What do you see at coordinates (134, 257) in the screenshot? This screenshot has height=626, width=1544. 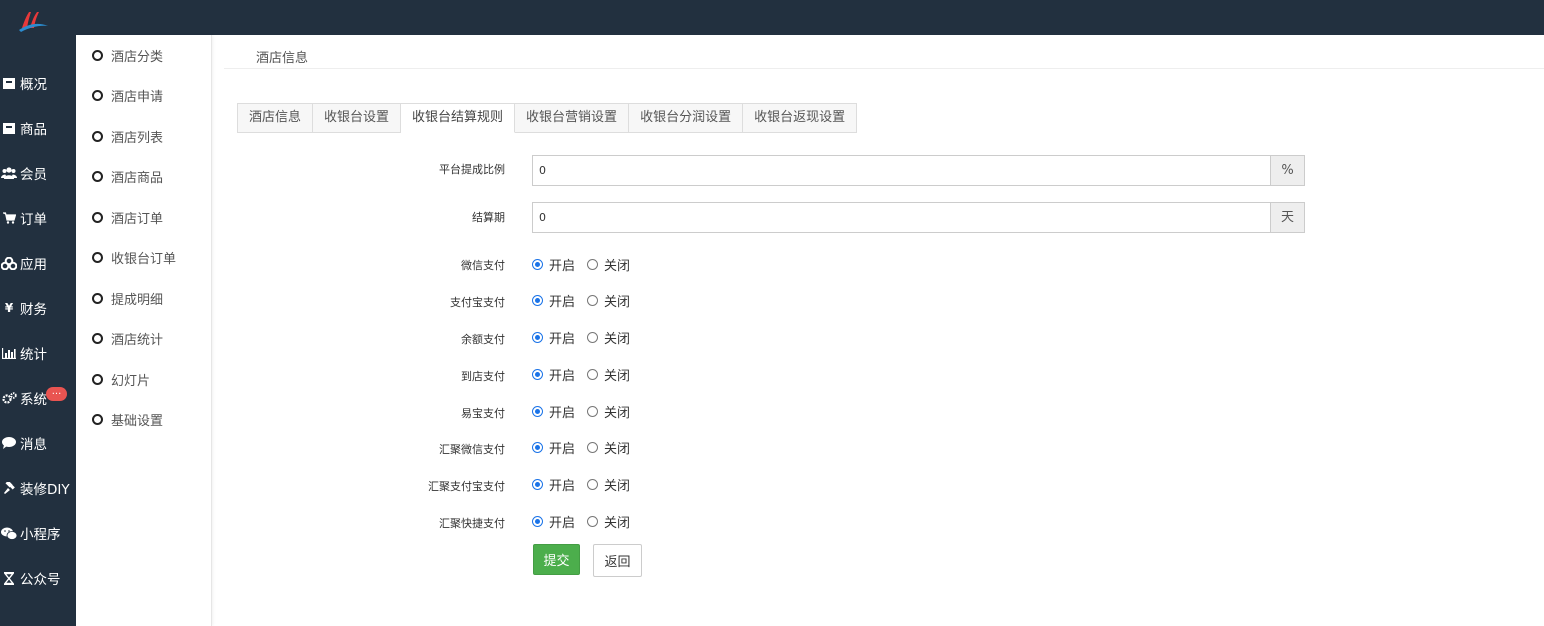 I see `subnav-item-cashier-orders: 收银台订单` at bounding box center [134, 257].